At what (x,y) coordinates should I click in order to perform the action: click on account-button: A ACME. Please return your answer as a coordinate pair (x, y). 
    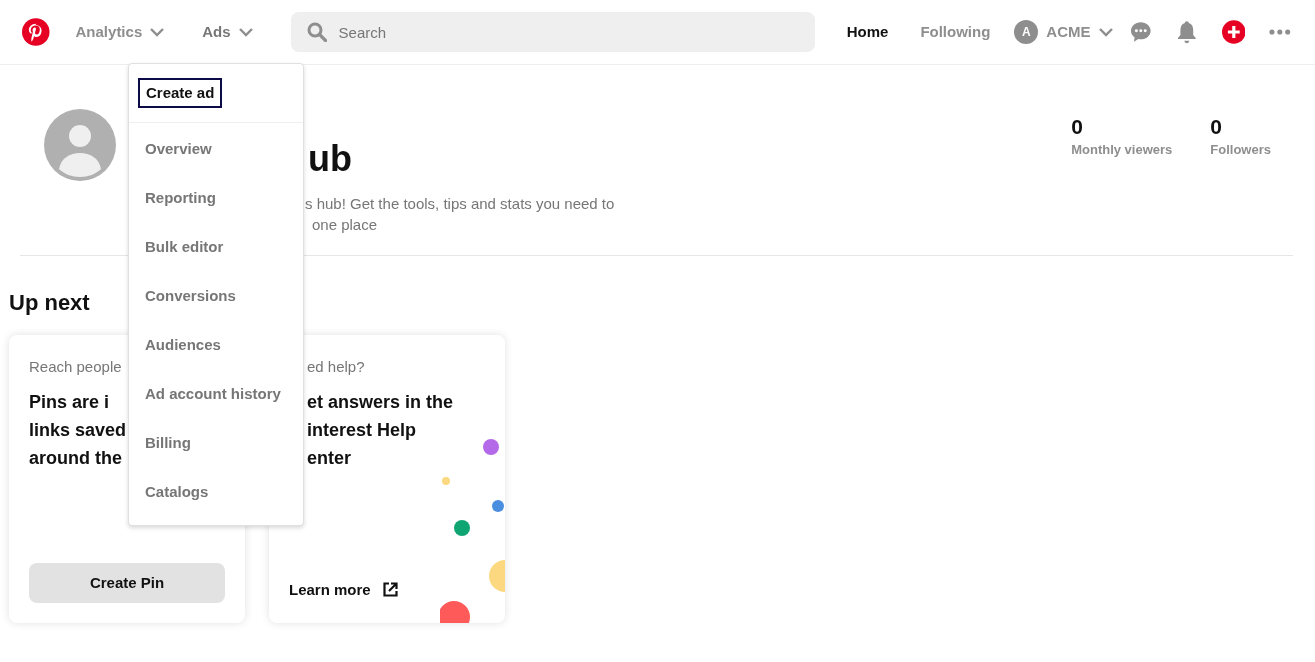
    Looking at the image, I should click on (1063, 32).